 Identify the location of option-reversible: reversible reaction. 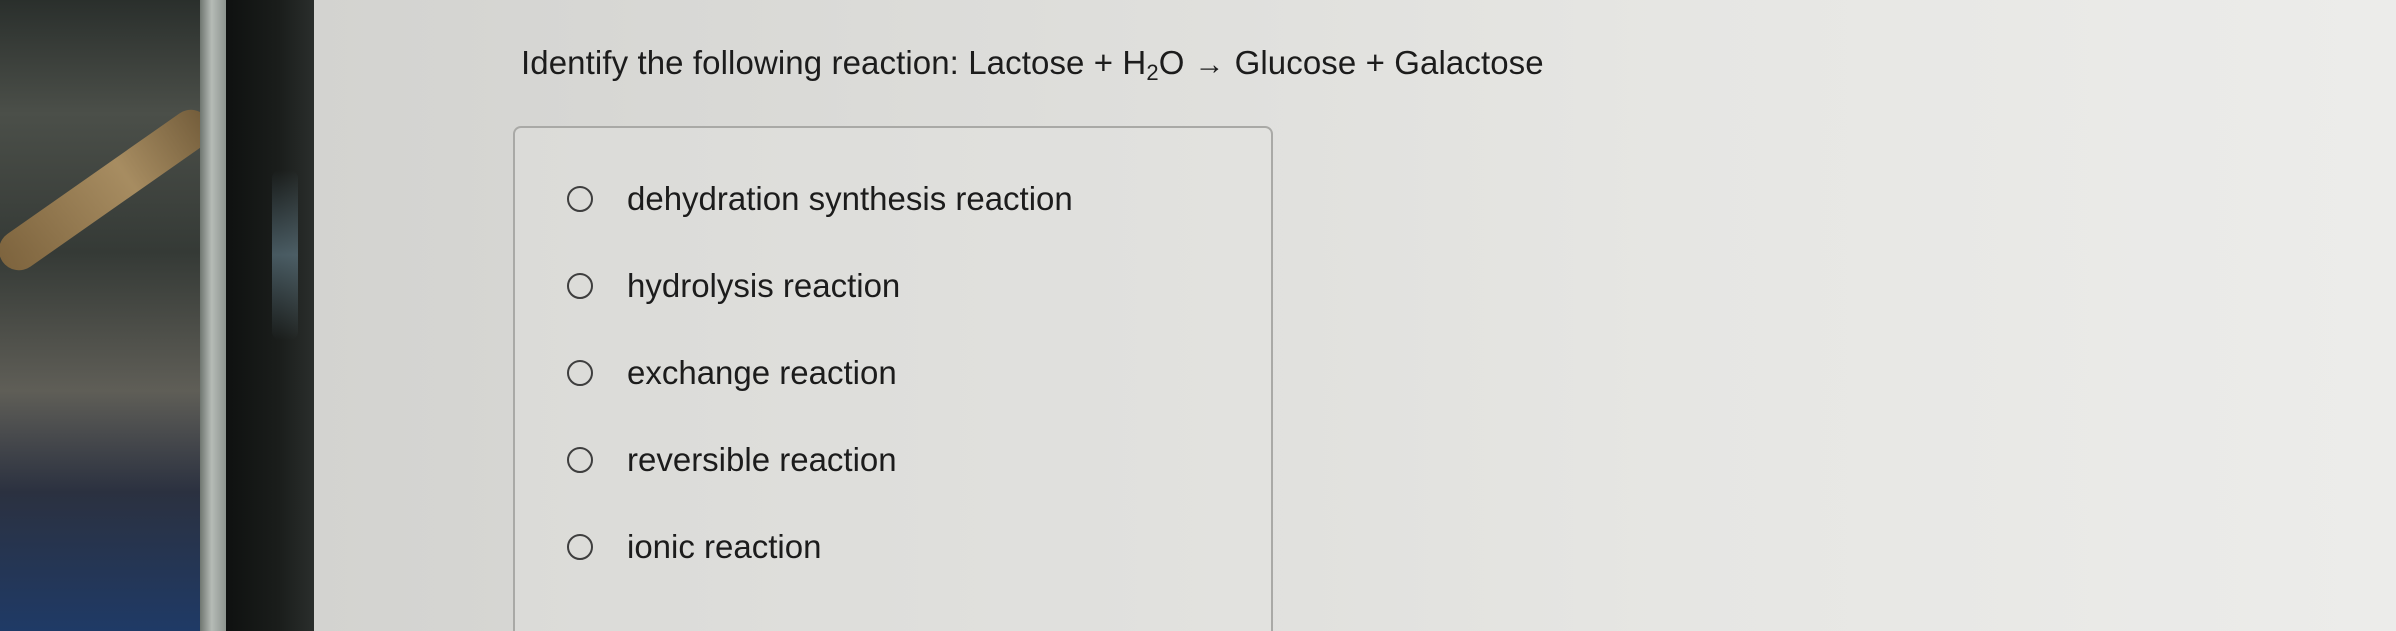
(732, 460).